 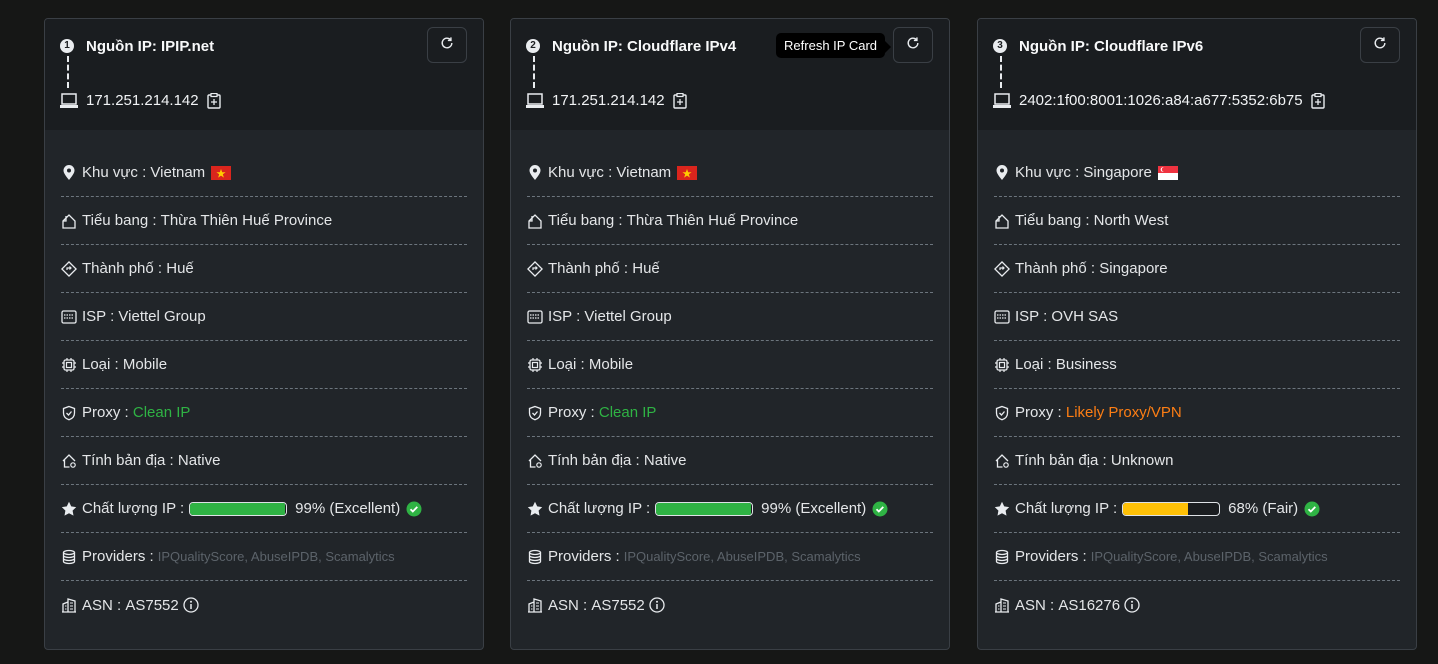 I want to click on region-row: Khu vực : Vietnam, so click(x=264, y=173).